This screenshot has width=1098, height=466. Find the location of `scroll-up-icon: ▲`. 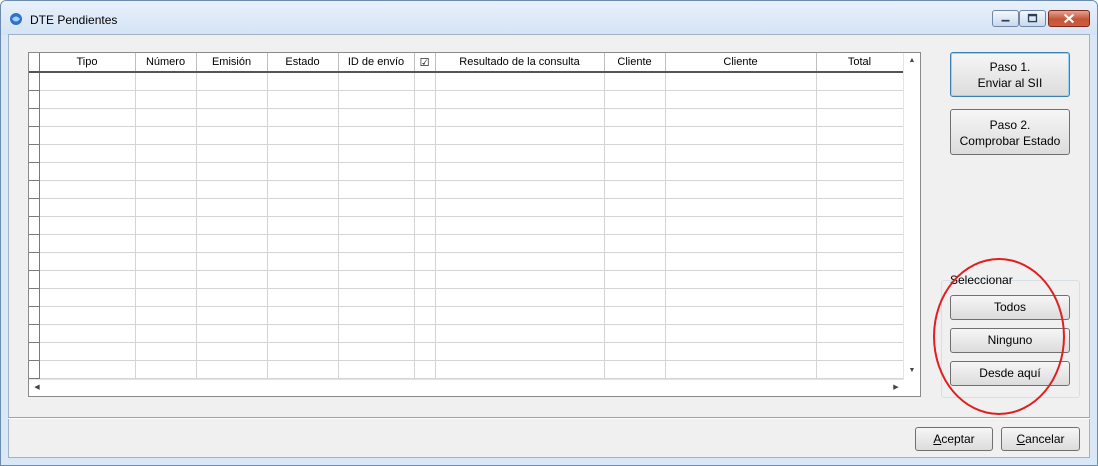

scroll-up-icon: ▲ is located at coordinates (912, 61).